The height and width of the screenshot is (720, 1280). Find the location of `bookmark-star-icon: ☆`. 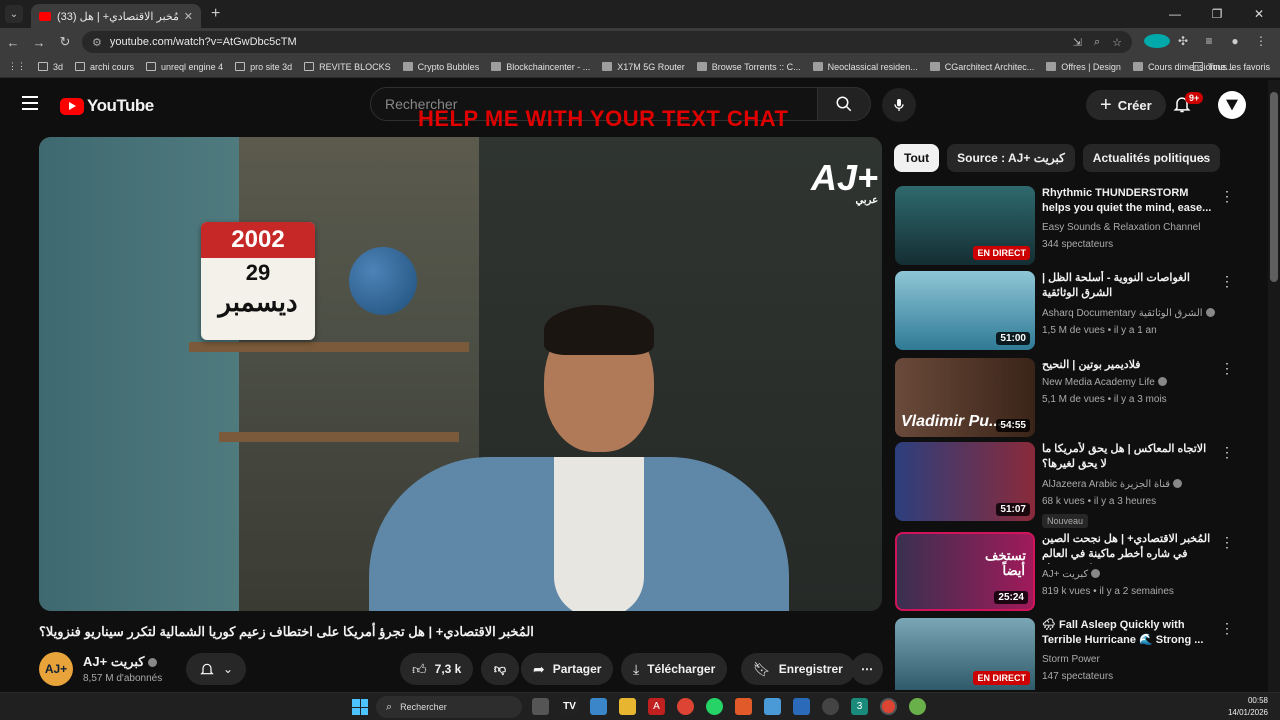

bookmark-star-icon: ☆ is located at coordinates (1117, 42).